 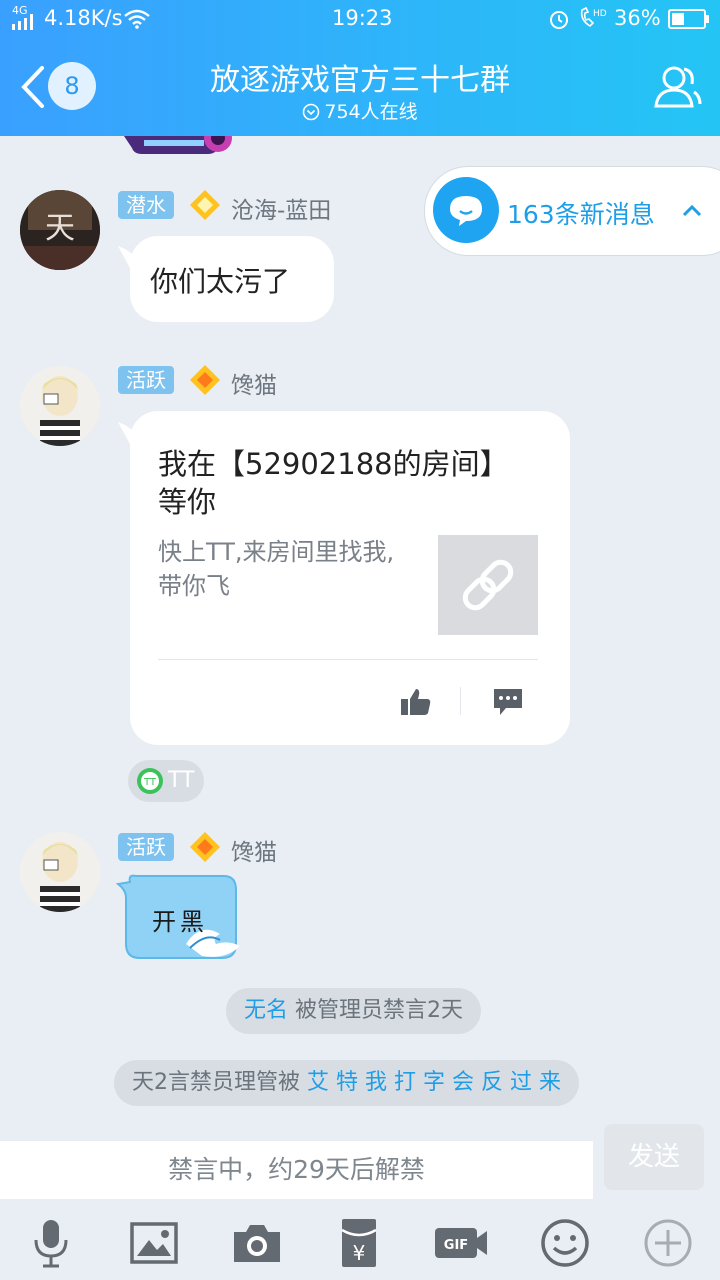 I want to click on link-thumbnail, so click(x=488, y=585).